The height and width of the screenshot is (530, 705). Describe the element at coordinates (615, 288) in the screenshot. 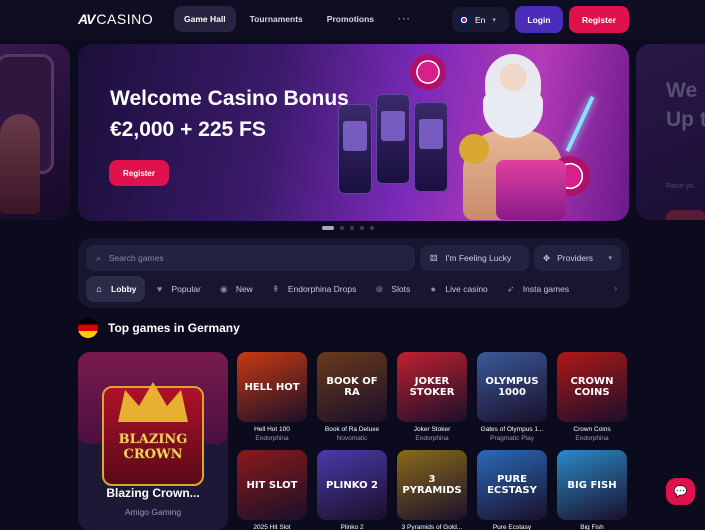

I see `chevron-right-icon: ›` at that location.